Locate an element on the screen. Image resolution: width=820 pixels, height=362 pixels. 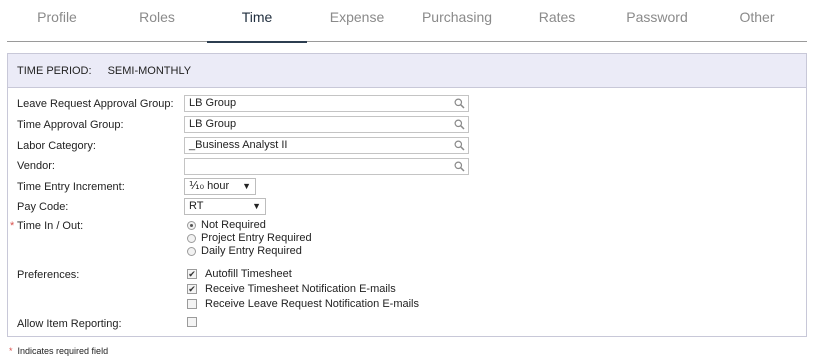
pref-timesheet-notifications: ✔ Receive Timesheet Notification E-mails is located at coordinates (291, 289).